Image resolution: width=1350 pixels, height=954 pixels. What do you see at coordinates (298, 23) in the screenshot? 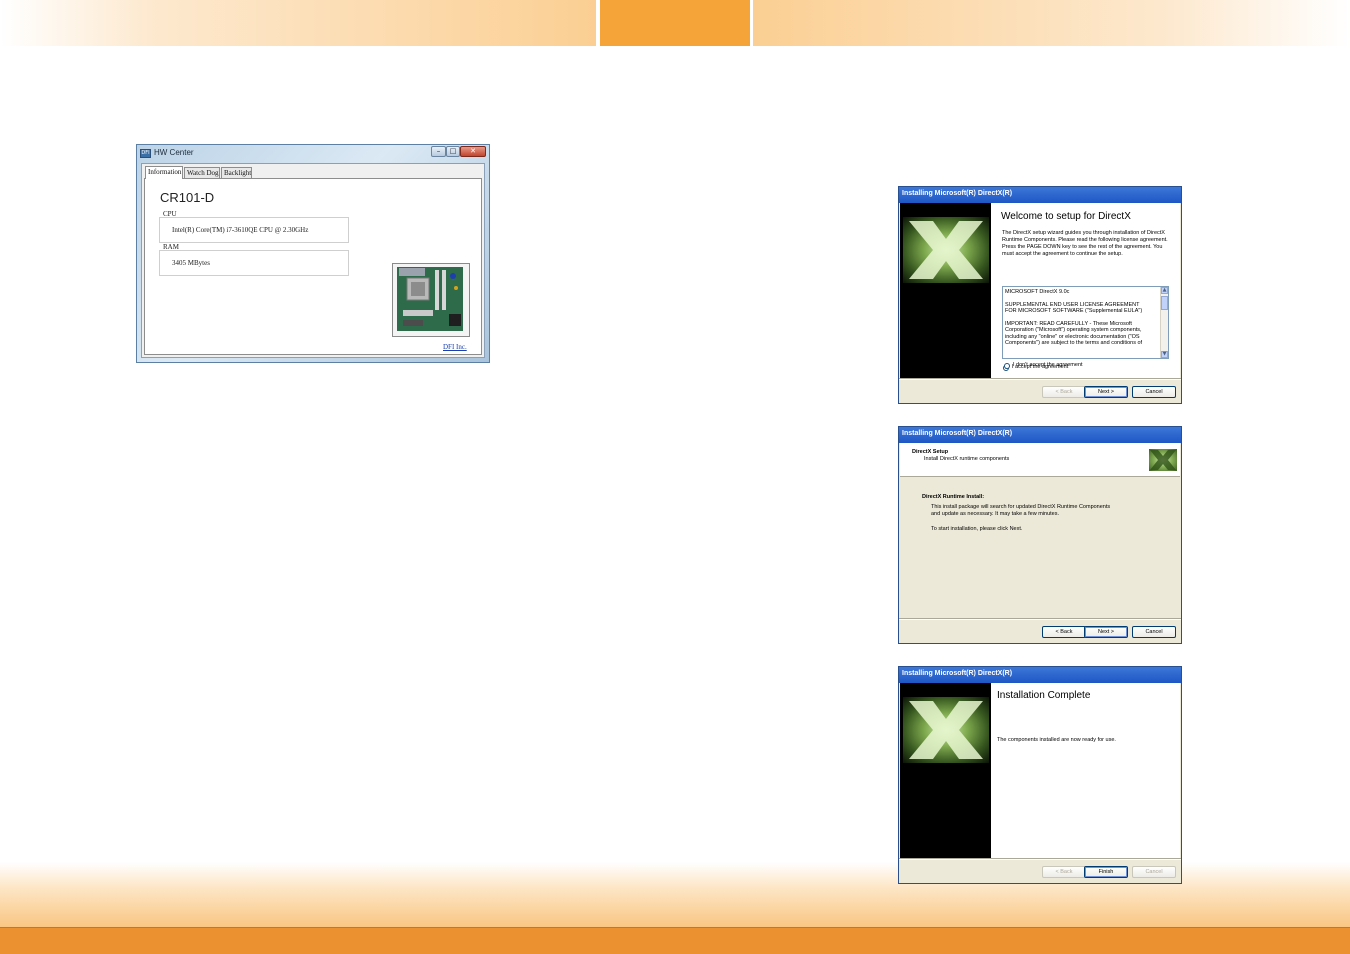
I see `header-band-left` at bounding box center [298, 23].